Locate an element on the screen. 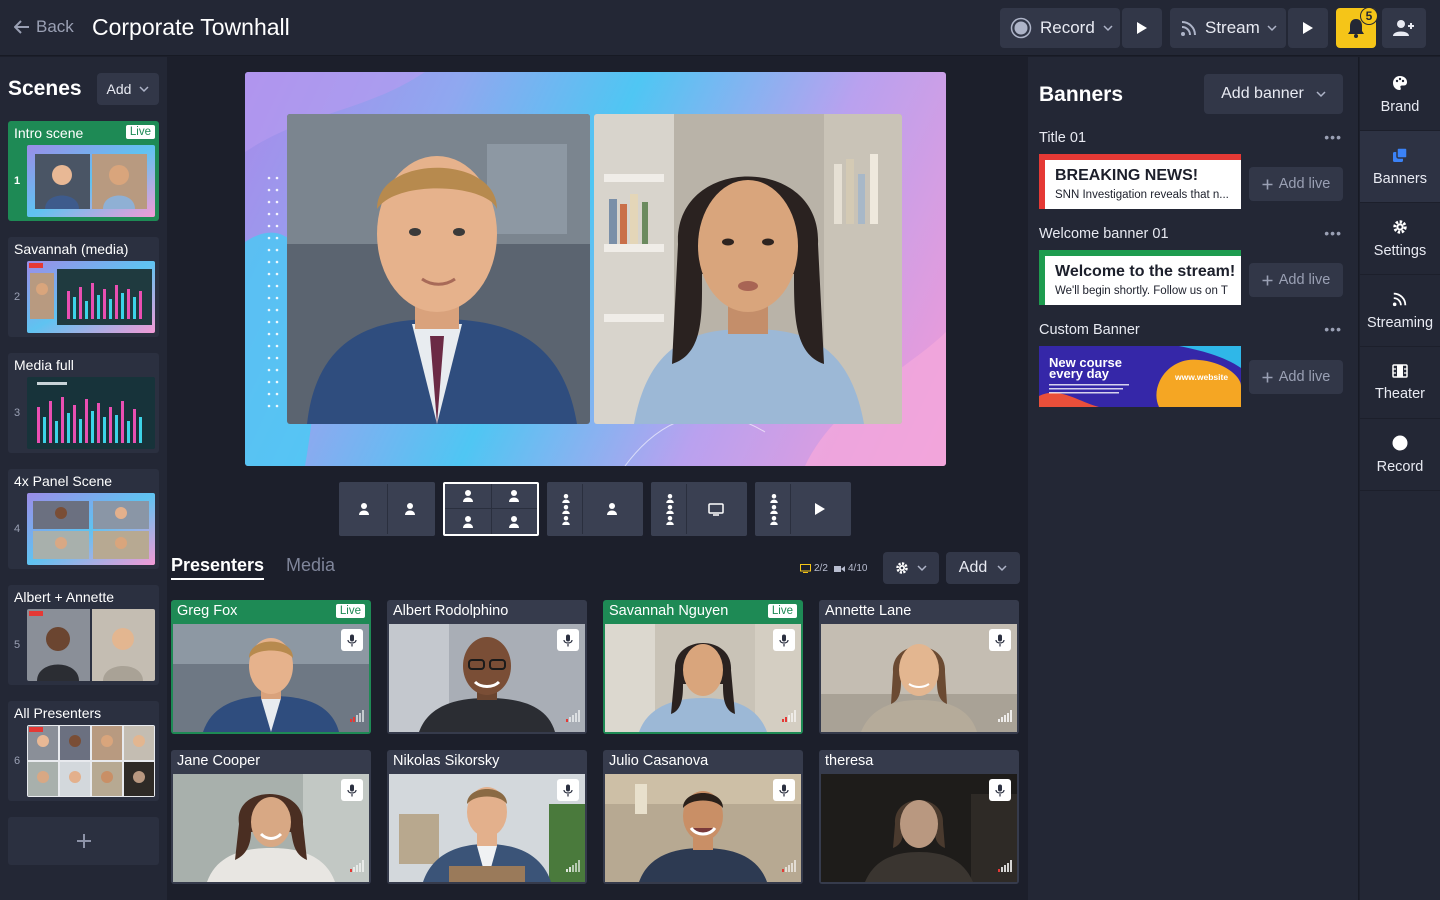  scene-name: Albert + Annette is located at coordinates (64, 597).